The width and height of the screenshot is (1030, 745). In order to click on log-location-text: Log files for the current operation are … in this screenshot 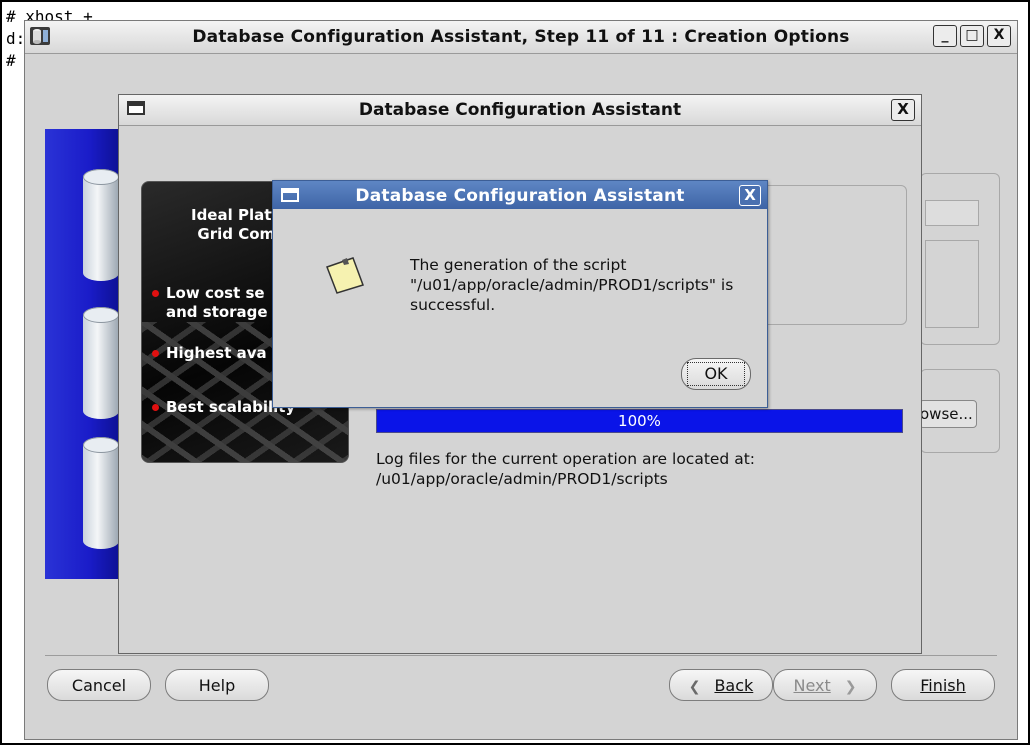, I will do `click(565, 469)`.